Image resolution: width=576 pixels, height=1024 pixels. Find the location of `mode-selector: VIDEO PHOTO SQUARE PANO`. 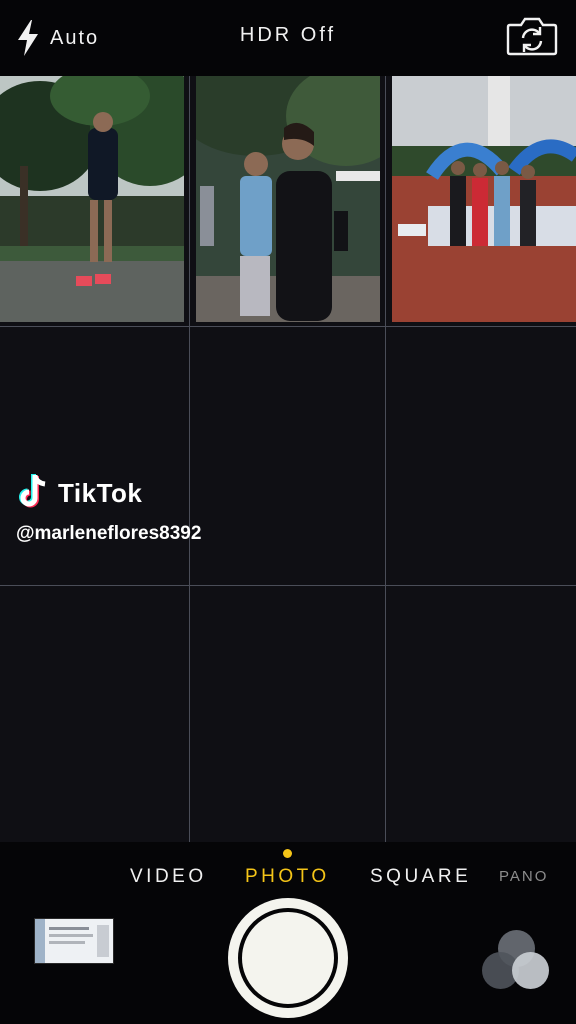

mode-selector: VIDEO PHOTO SQUARE PANO is located at coordinates (288, 878).